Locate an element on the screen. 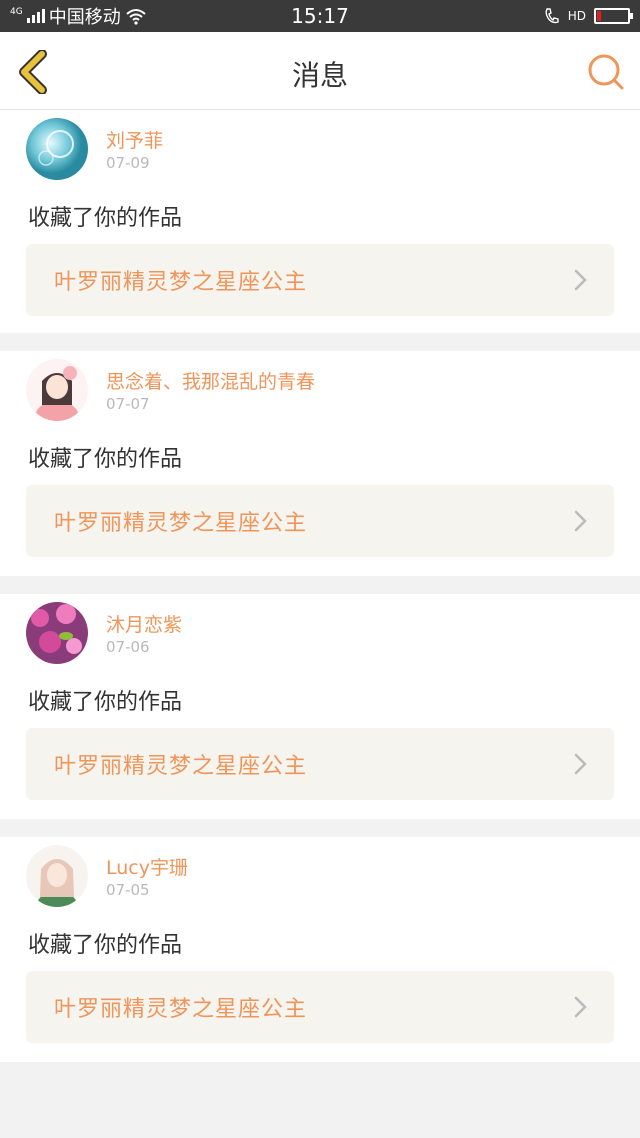  user-name: 思念着、我那混乱的青春 is located at coordinates (210, 380).